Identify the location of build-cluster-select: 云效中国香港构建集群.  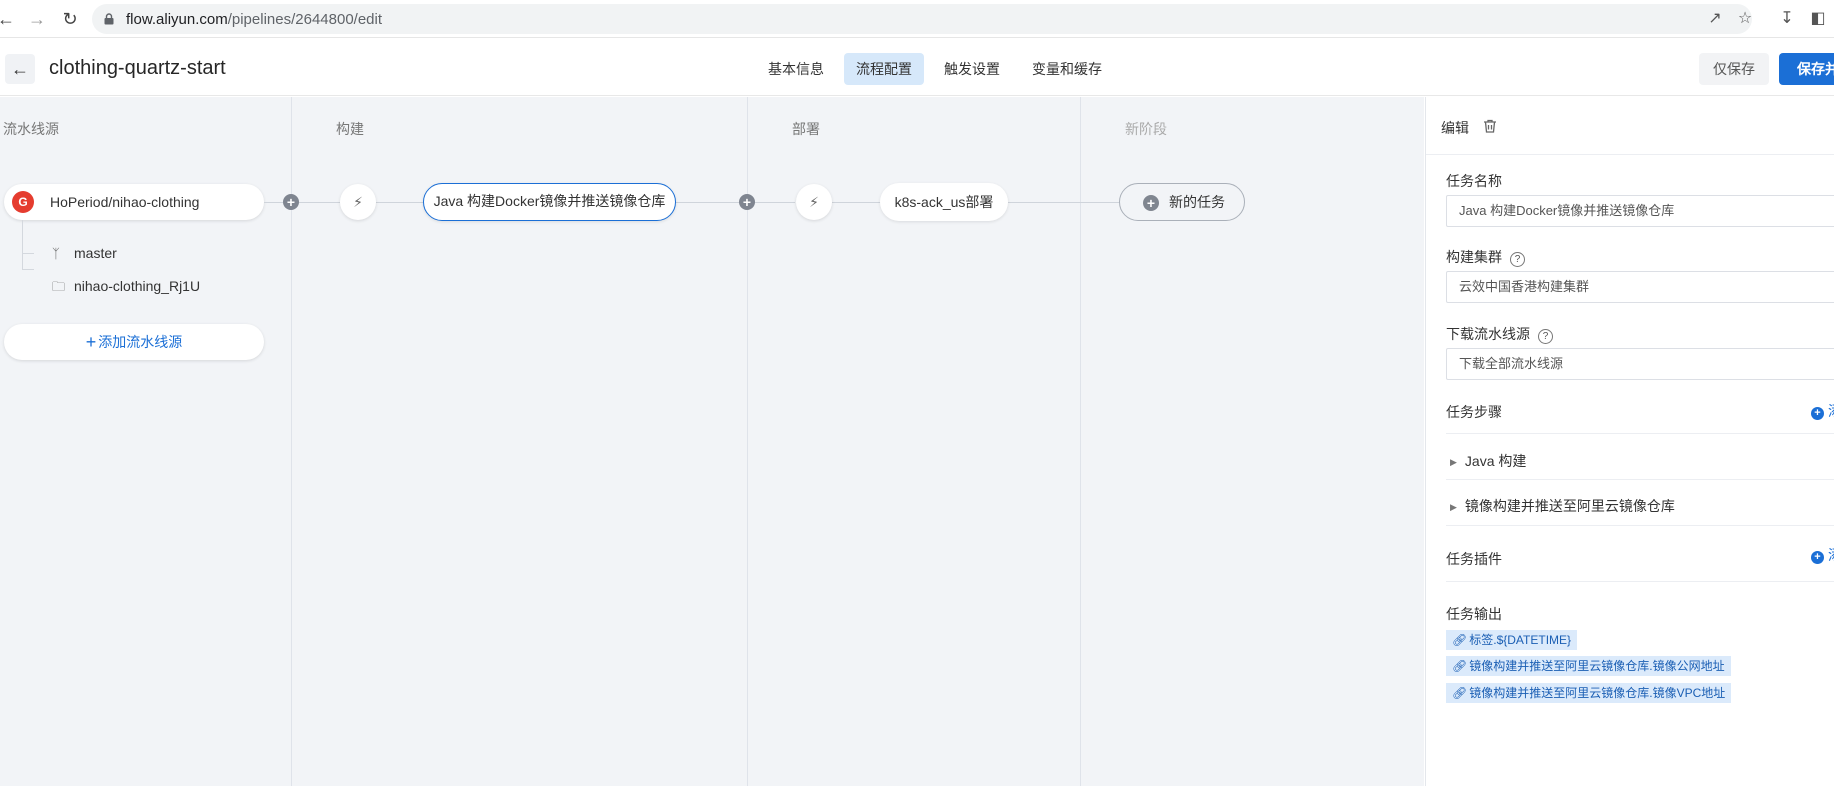
(1640, 287).